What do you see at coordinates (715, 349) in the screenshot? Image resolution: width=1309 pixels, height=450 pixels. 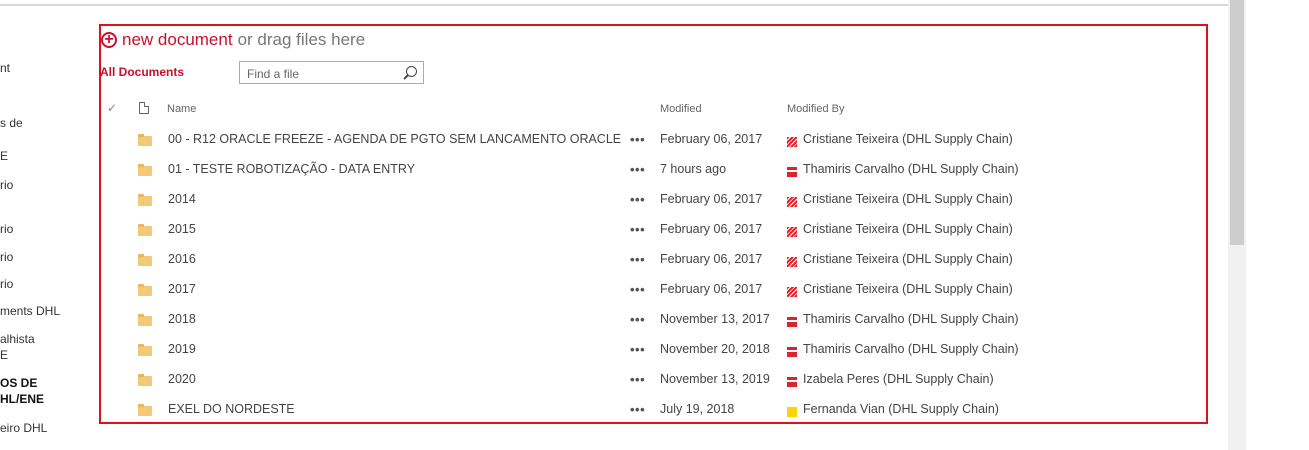 I see `modified-date: November 20, 2018` at bounding box center [715, 349].